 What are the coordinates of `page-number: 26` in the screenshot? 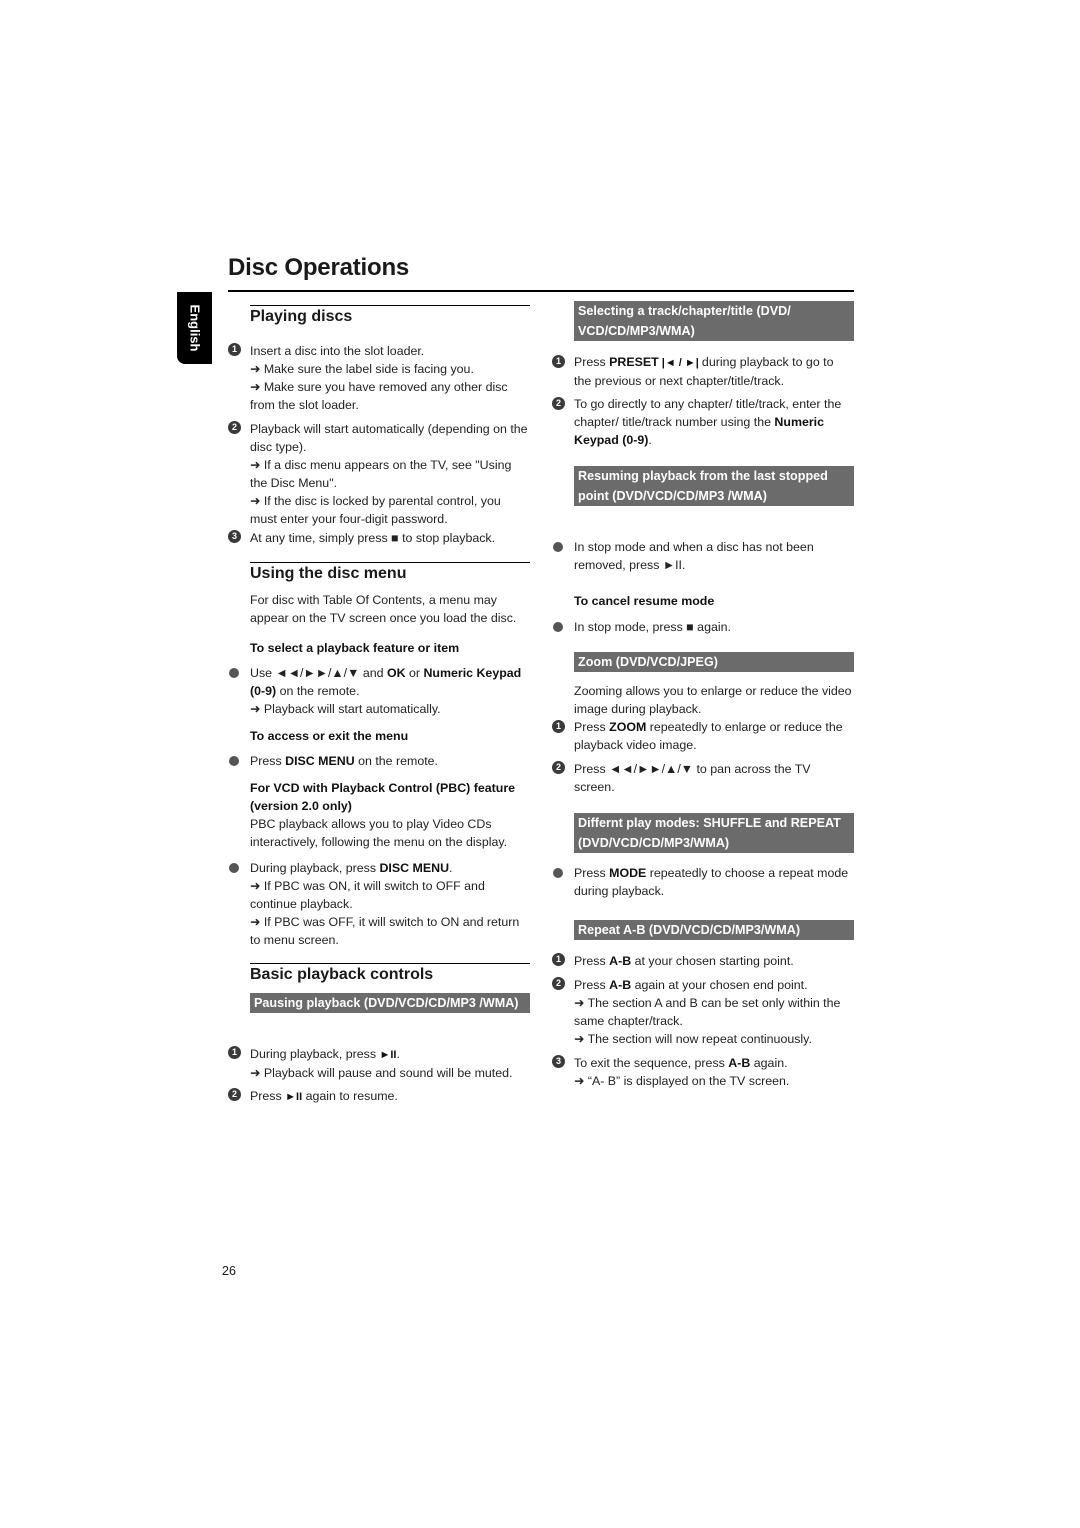 It's located at (229, 1271).